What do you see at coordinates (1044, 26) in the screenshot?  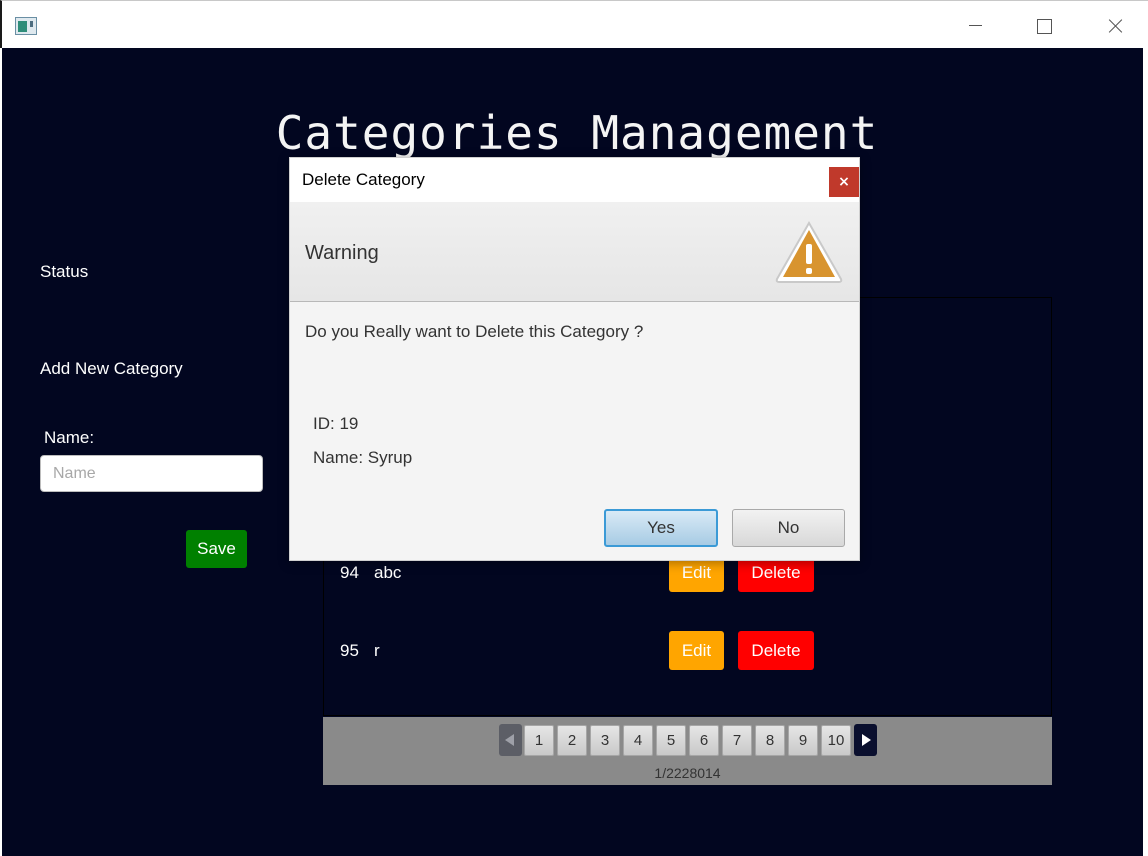 I see `maximize-icon` at bounding box center [1044, 26].